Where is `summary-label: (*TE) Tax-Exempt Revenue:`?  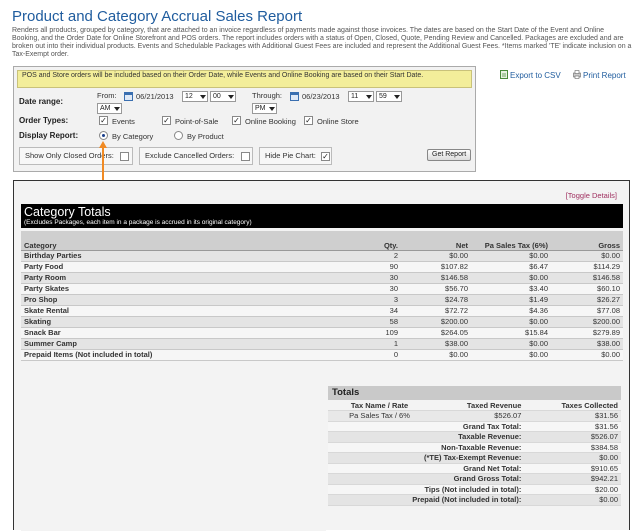
summary-label: (*TE) Tax-Exempt Revenue: is located at coordinates (426, 458).